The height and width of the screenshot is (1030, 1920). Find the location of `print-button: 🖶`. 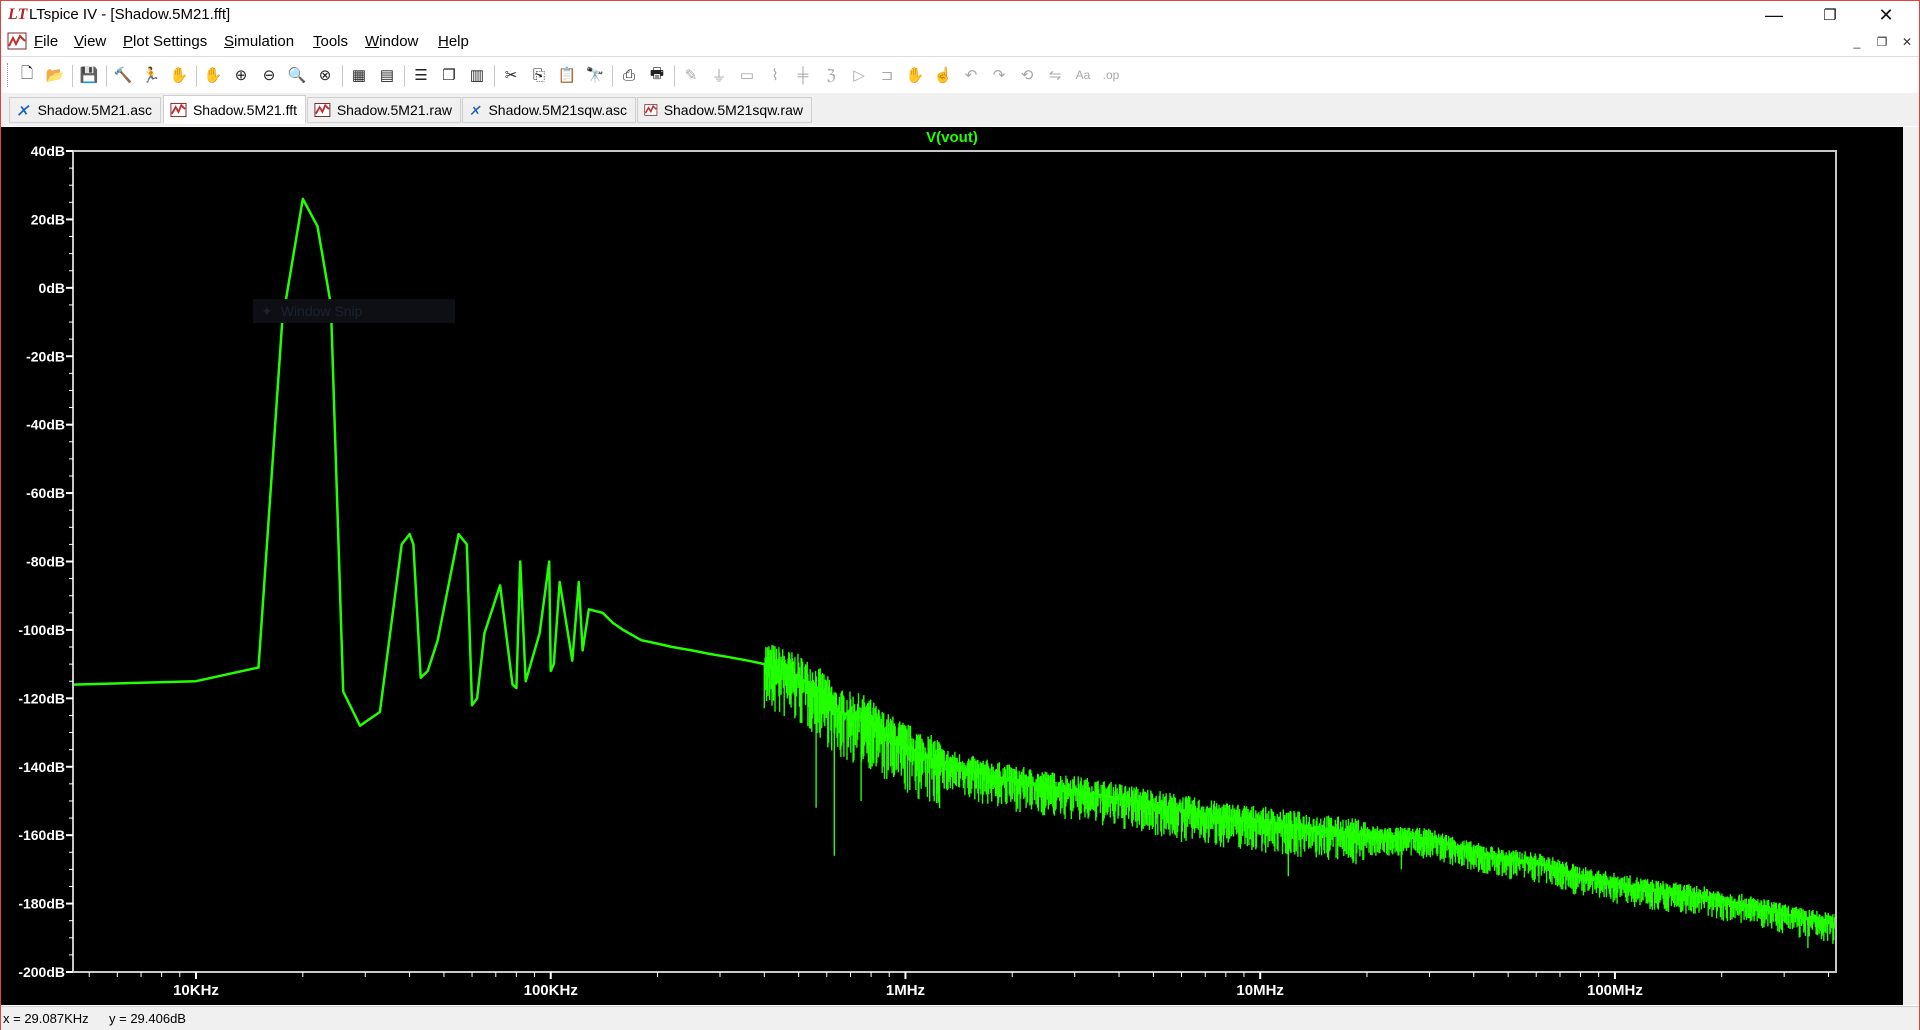

print-button: 🖶 is located at coordinates (657, 75).